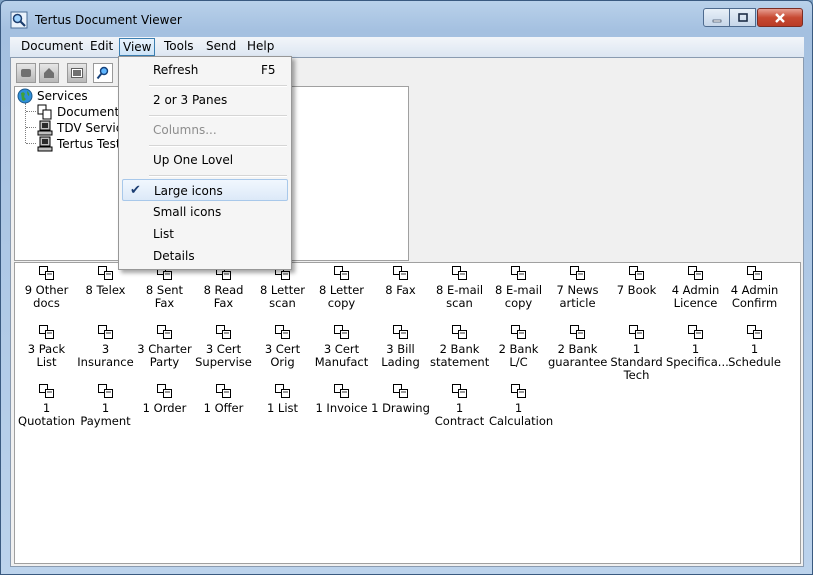 This screenshot has height=575, width=813. What do you see at coordinates (341, 399) in the screenshot?
I see `document-type-item: 1 Invoice` at bounding box center [341, 399].